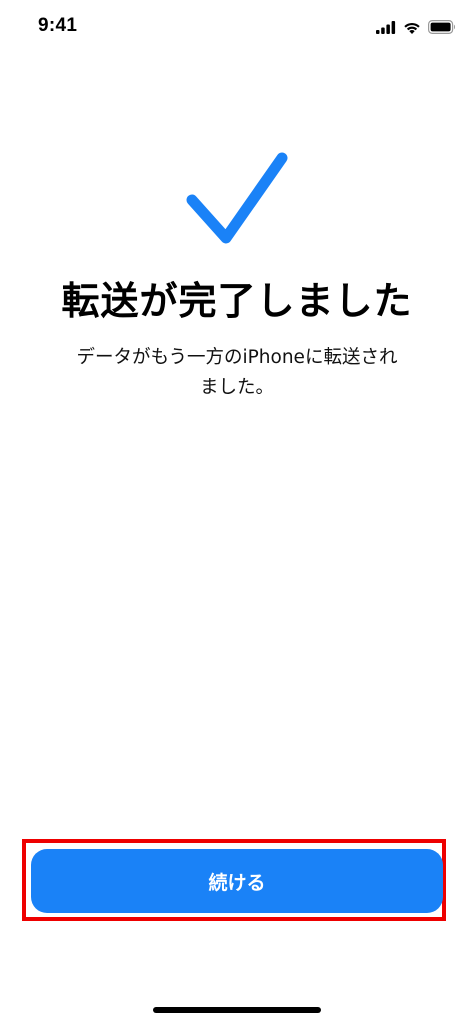 The image size is (474, 1025). Describe the element at coordinates (442, 28) in the screenshot. I see `battery-icon` at that location.